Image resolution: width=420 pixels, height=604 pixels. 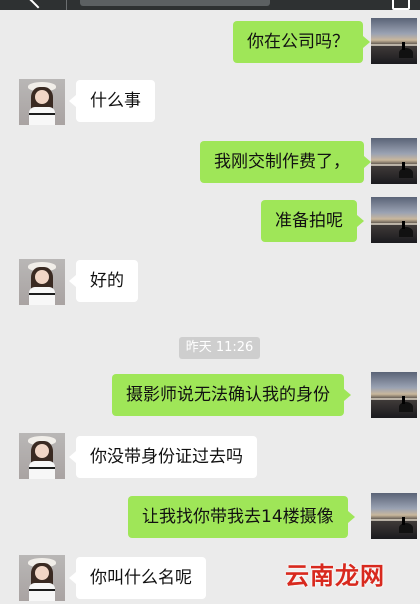 I want to click on message-bubble-incoming: 你没带身份证过去吗, so click(x=163, y=457).